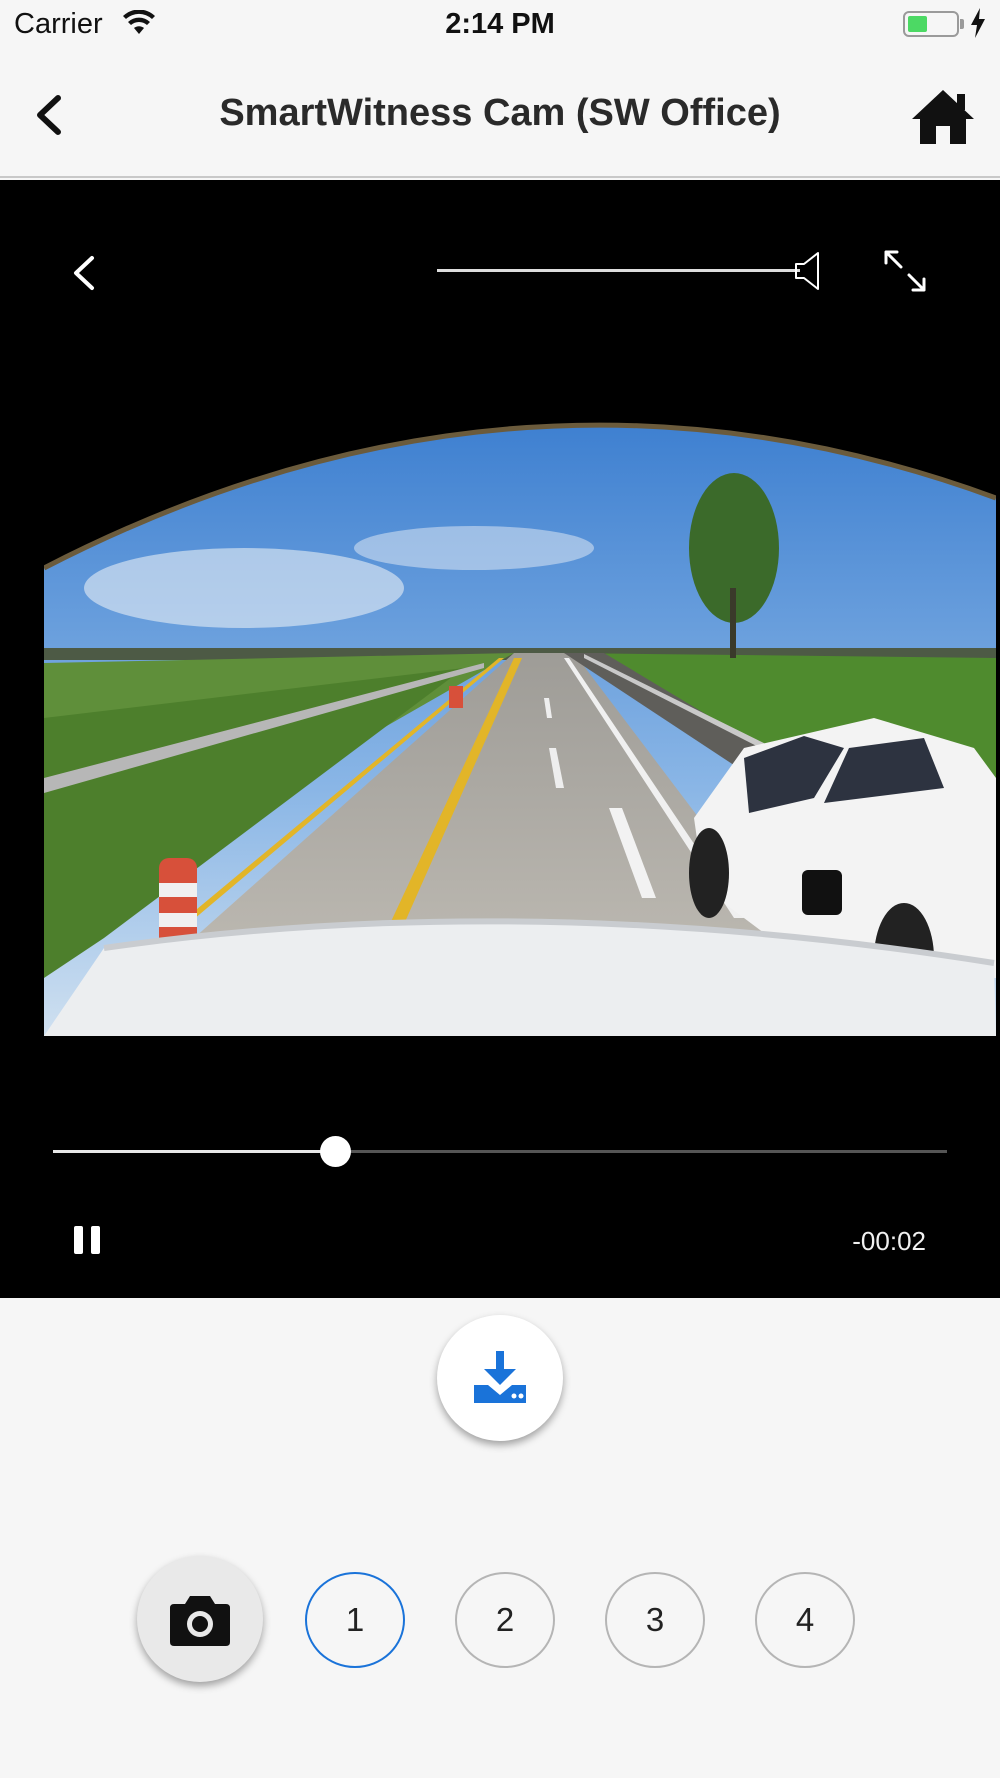 Image resolution: width=1000 pixels, height=1778 pixels. I want to click on channel-4-button: 4, so click(805, 1620).